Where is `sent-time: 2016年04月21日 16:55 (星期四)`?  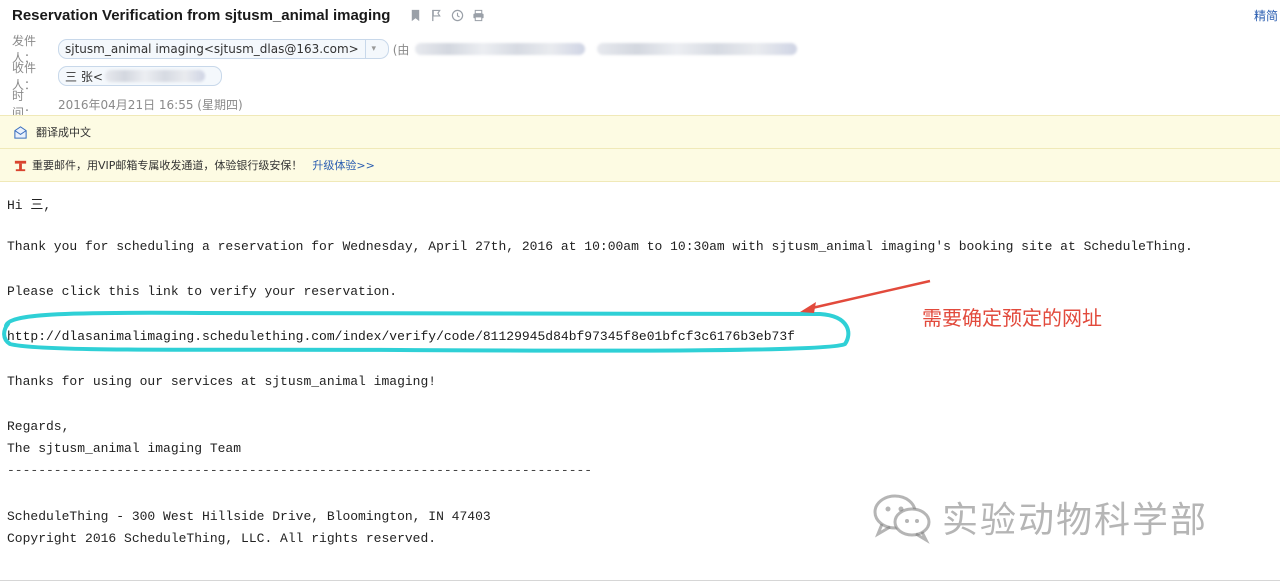 sent-time: 2016年04月21日 16:55 (星期四) is located at coordinates (150, 104).